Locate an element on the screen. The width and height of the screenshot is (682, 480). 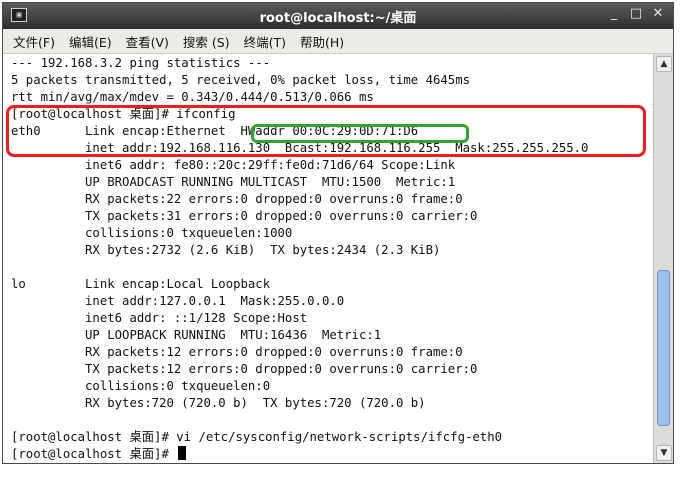
scroll-up-arrow-icon: ▲ is located at coordinates (664, 64).